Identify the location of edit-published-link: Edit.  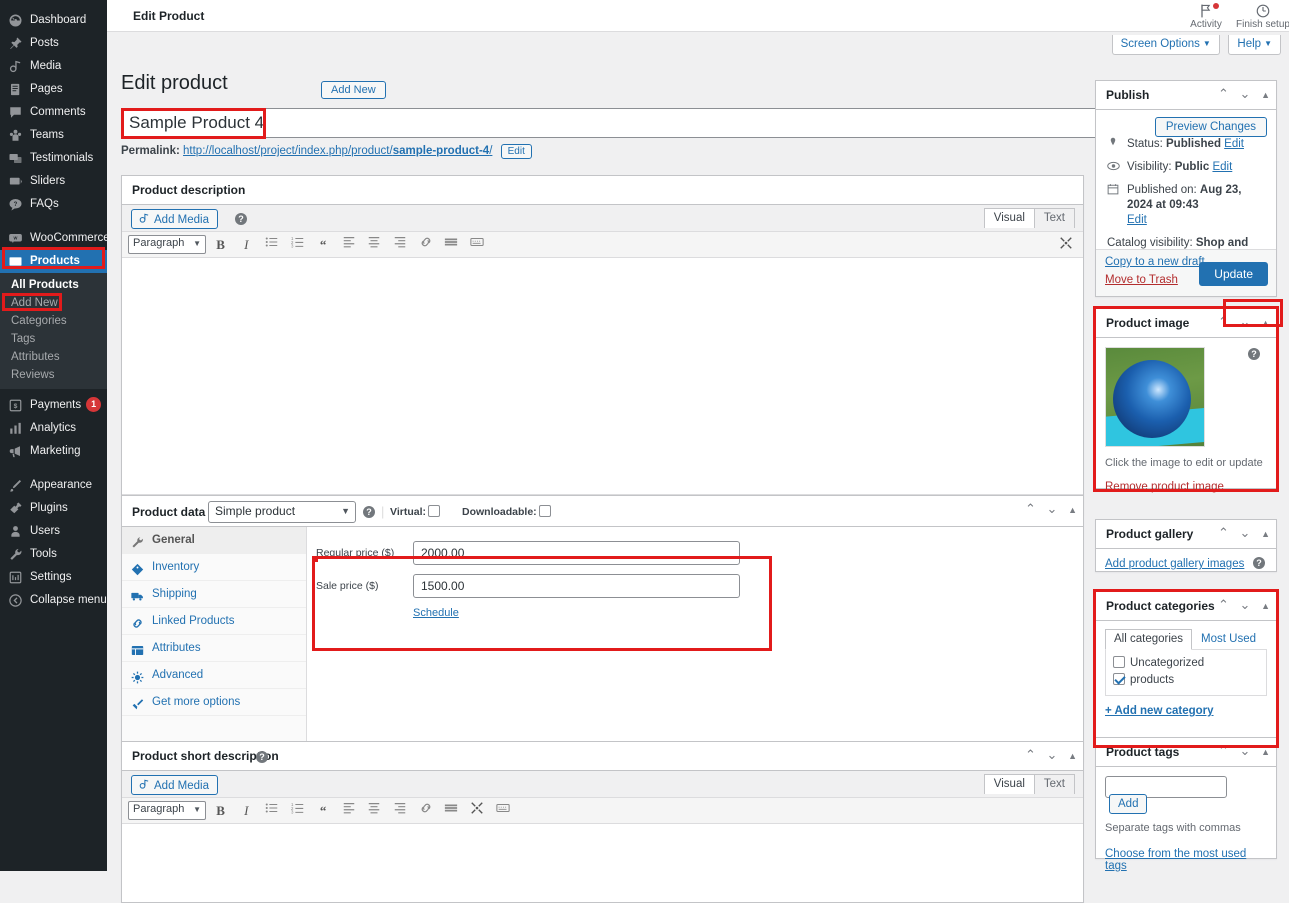
(1137, 220).